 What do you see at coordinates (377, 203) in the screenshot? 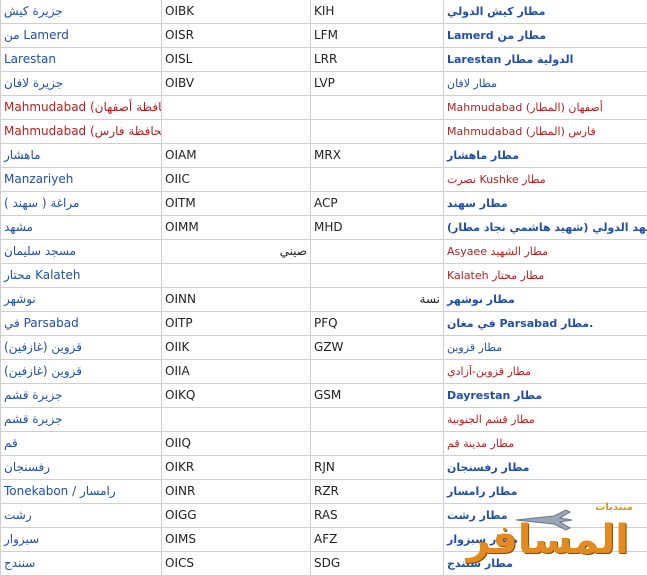
I see `iata-code-cell: ACP` at bounding box center [377, 203].